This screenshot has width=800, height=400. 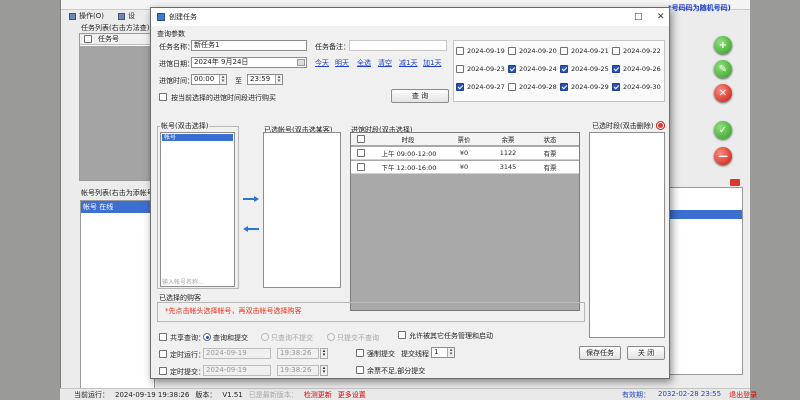 I want to click on date-option: 2024-09-29, so click(x=584, y=87).